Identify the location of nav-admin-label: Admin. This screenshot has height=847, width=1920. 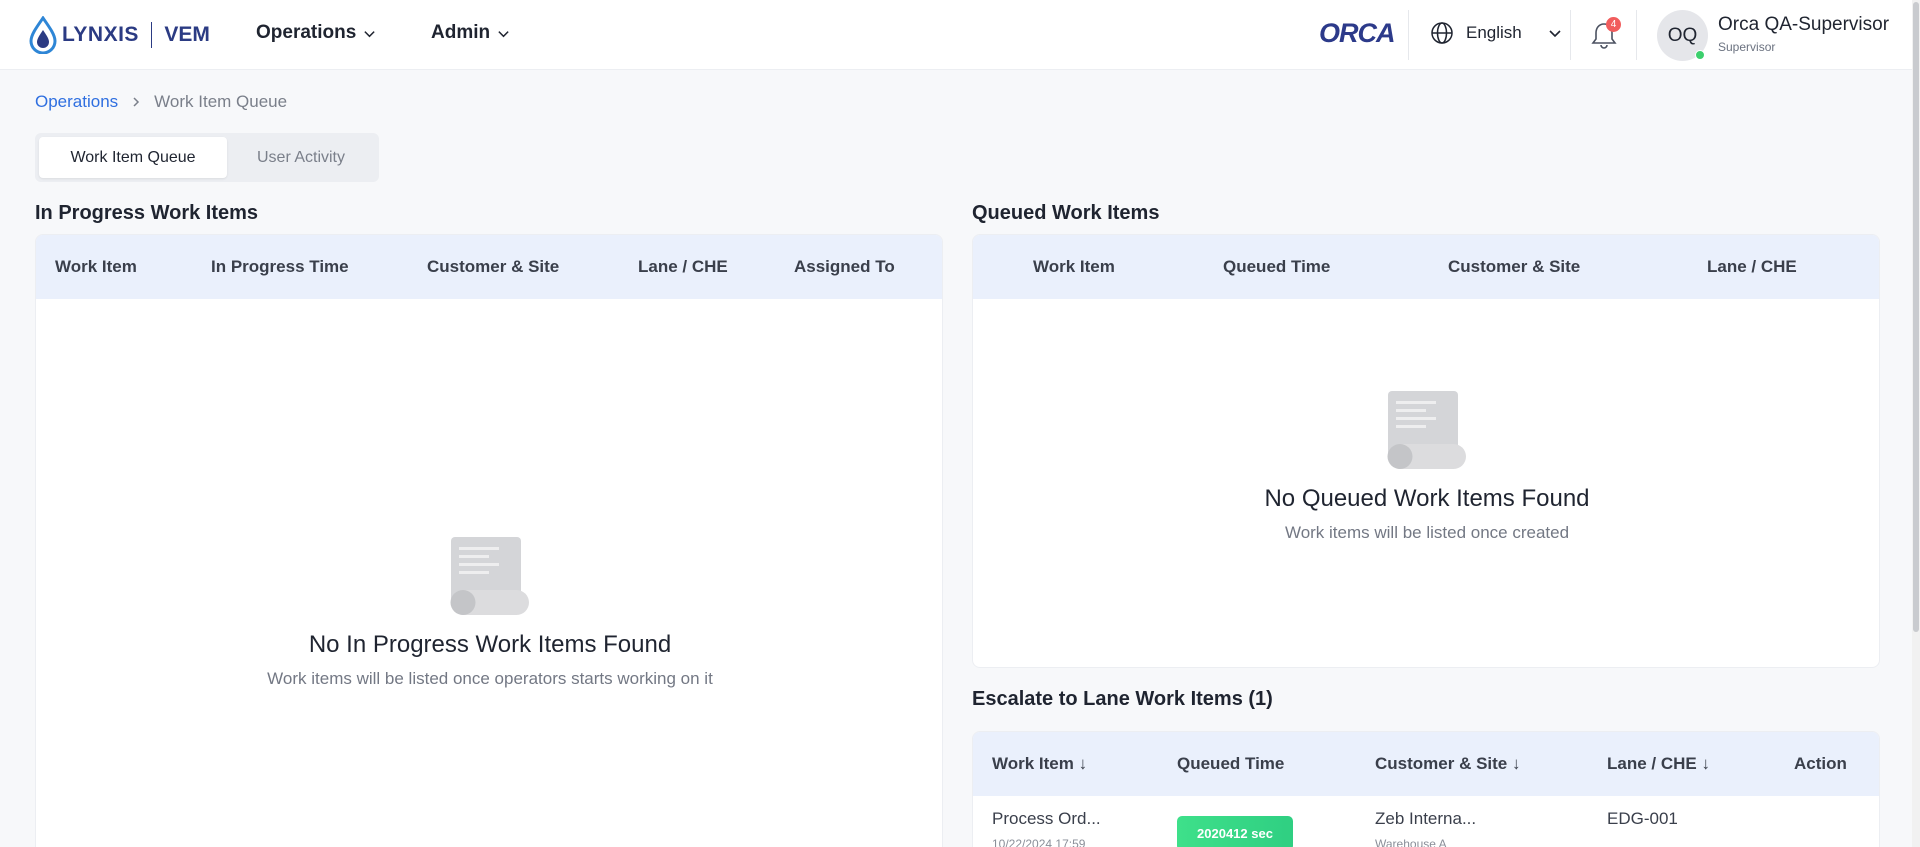
(461, 32).